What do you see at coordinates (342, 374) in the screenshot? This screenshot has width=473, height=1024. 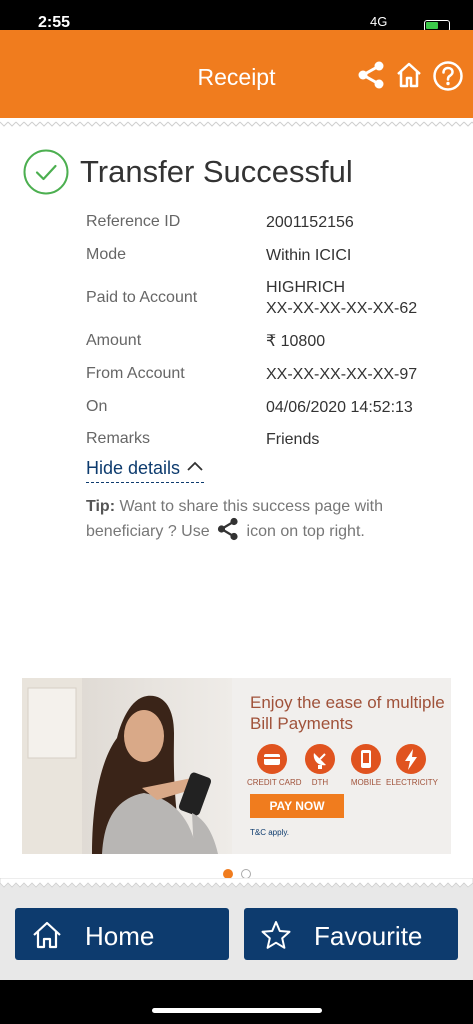 I see `detail-value: XX-XX-XX-XX-XX-97` at bounding box center [342, 374].